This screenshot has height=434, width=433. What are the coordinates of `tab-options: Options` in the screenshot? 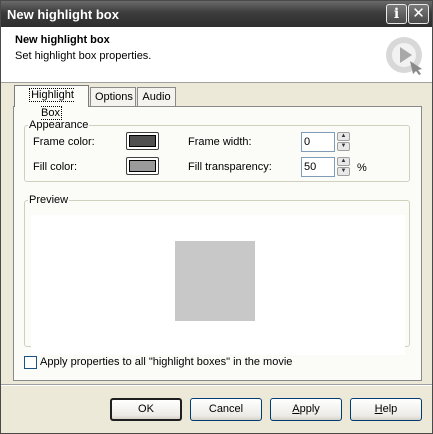 It's located at (113, 97).